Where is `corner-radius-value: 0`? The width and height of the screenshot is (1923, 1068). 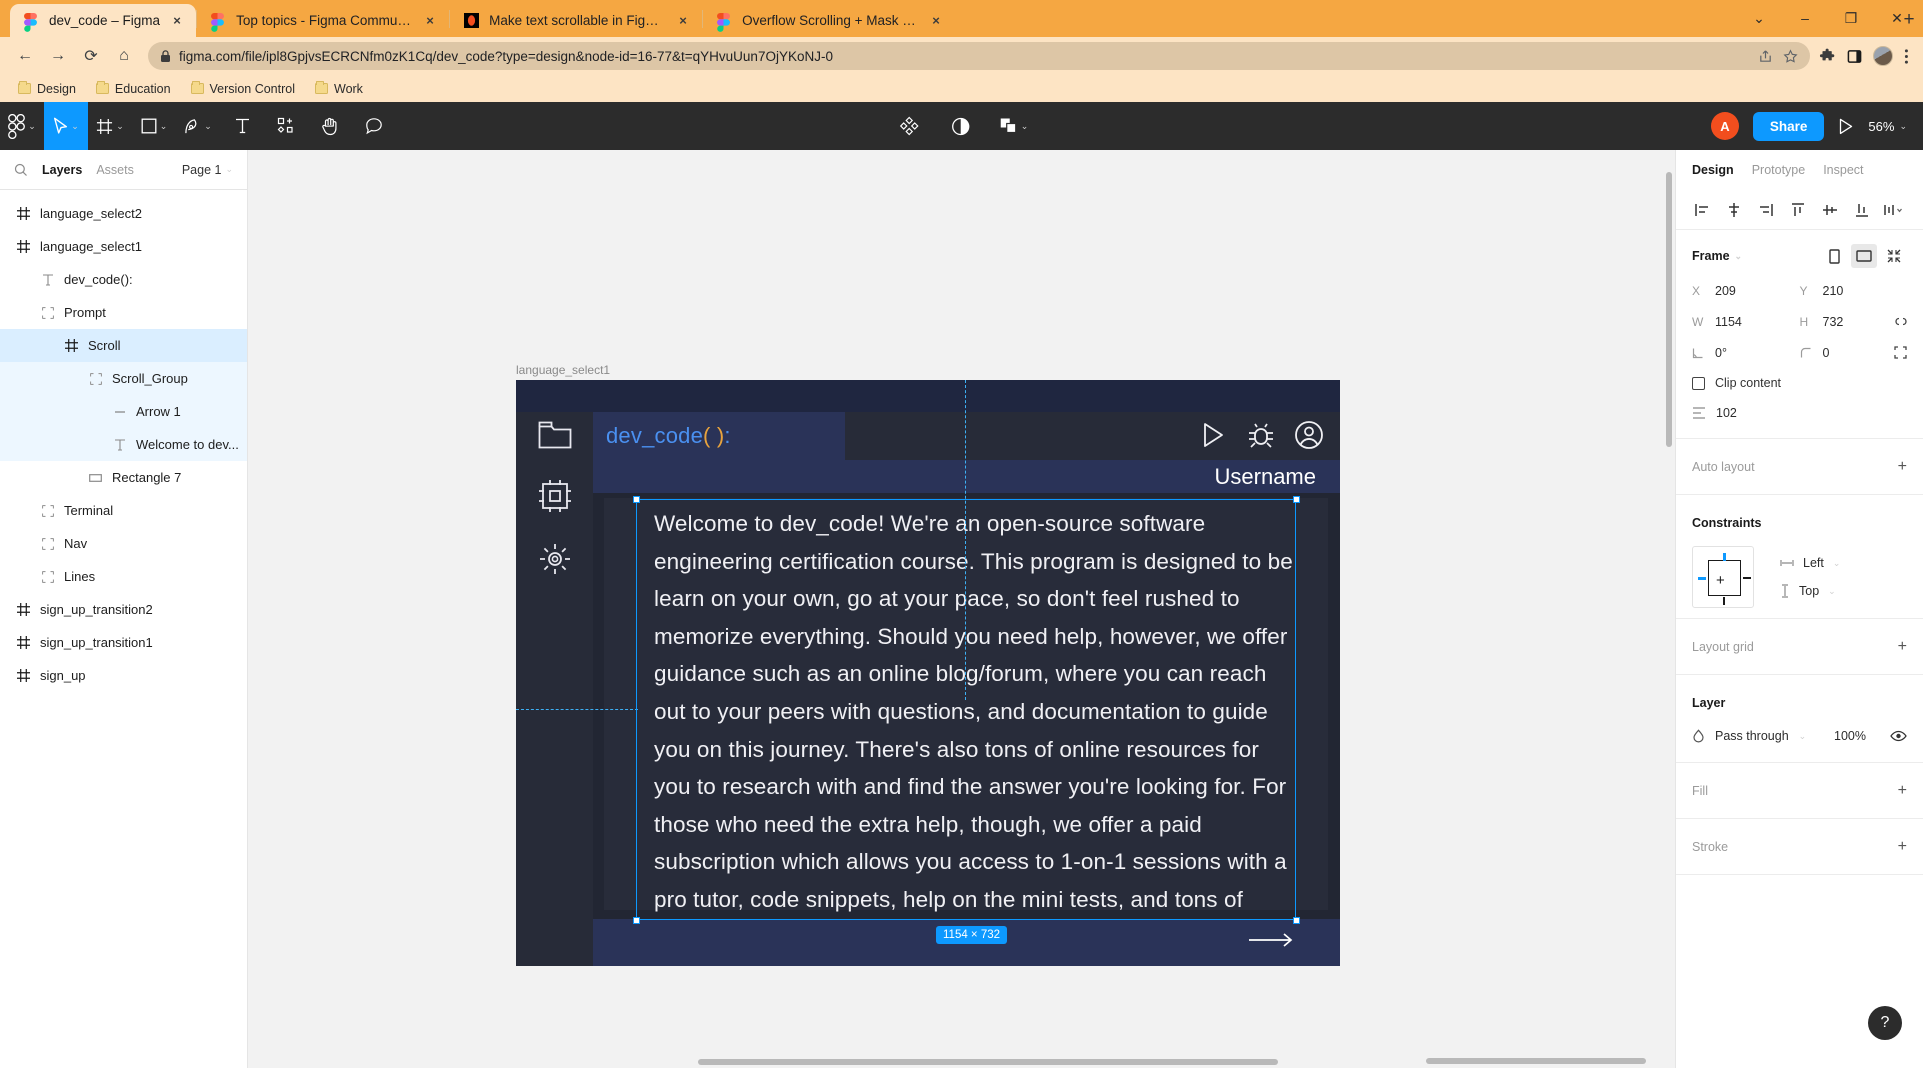
corner-radius-value: 0 is located at coordinates (1826, 353).